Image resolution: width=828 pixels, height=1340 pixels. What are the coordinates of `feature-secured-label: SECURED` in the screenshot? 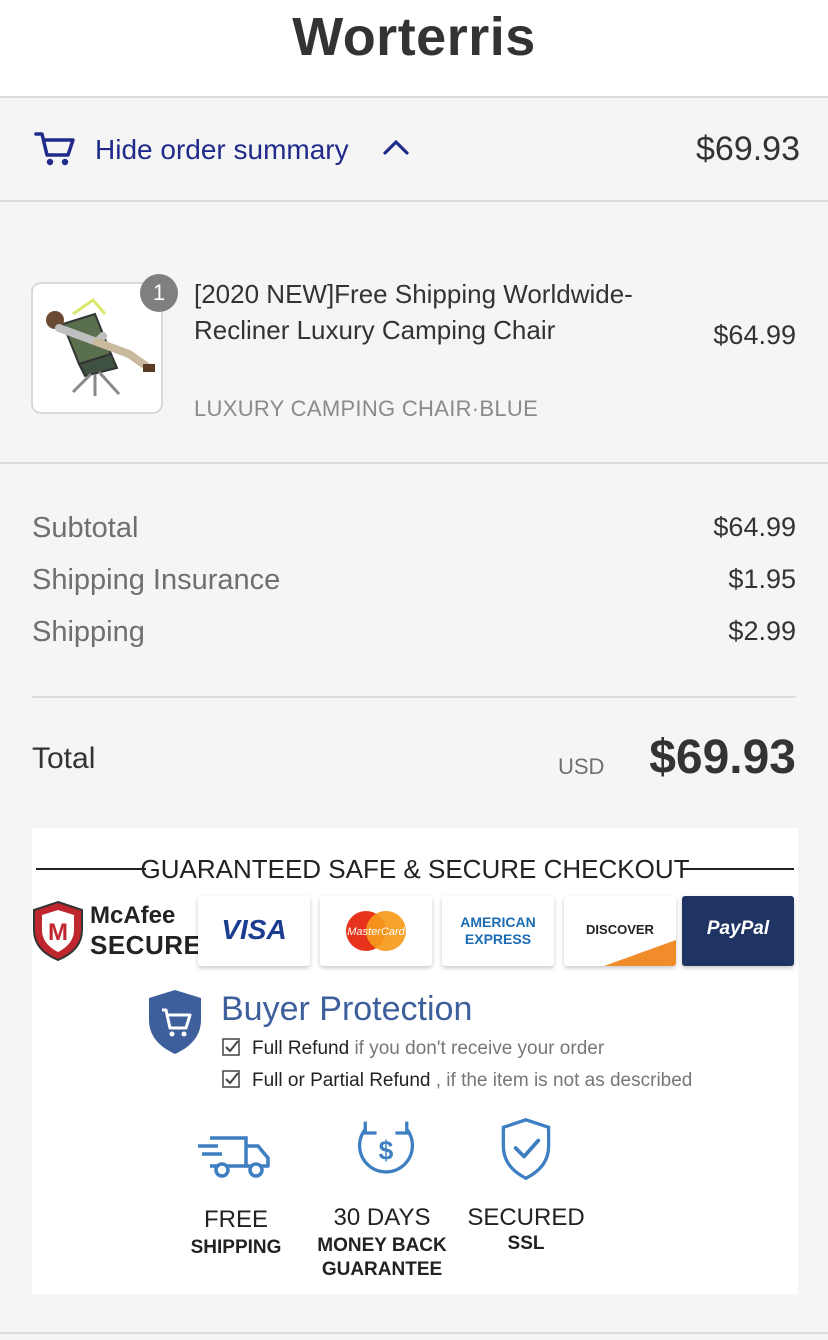 It's located at (526, 1217).